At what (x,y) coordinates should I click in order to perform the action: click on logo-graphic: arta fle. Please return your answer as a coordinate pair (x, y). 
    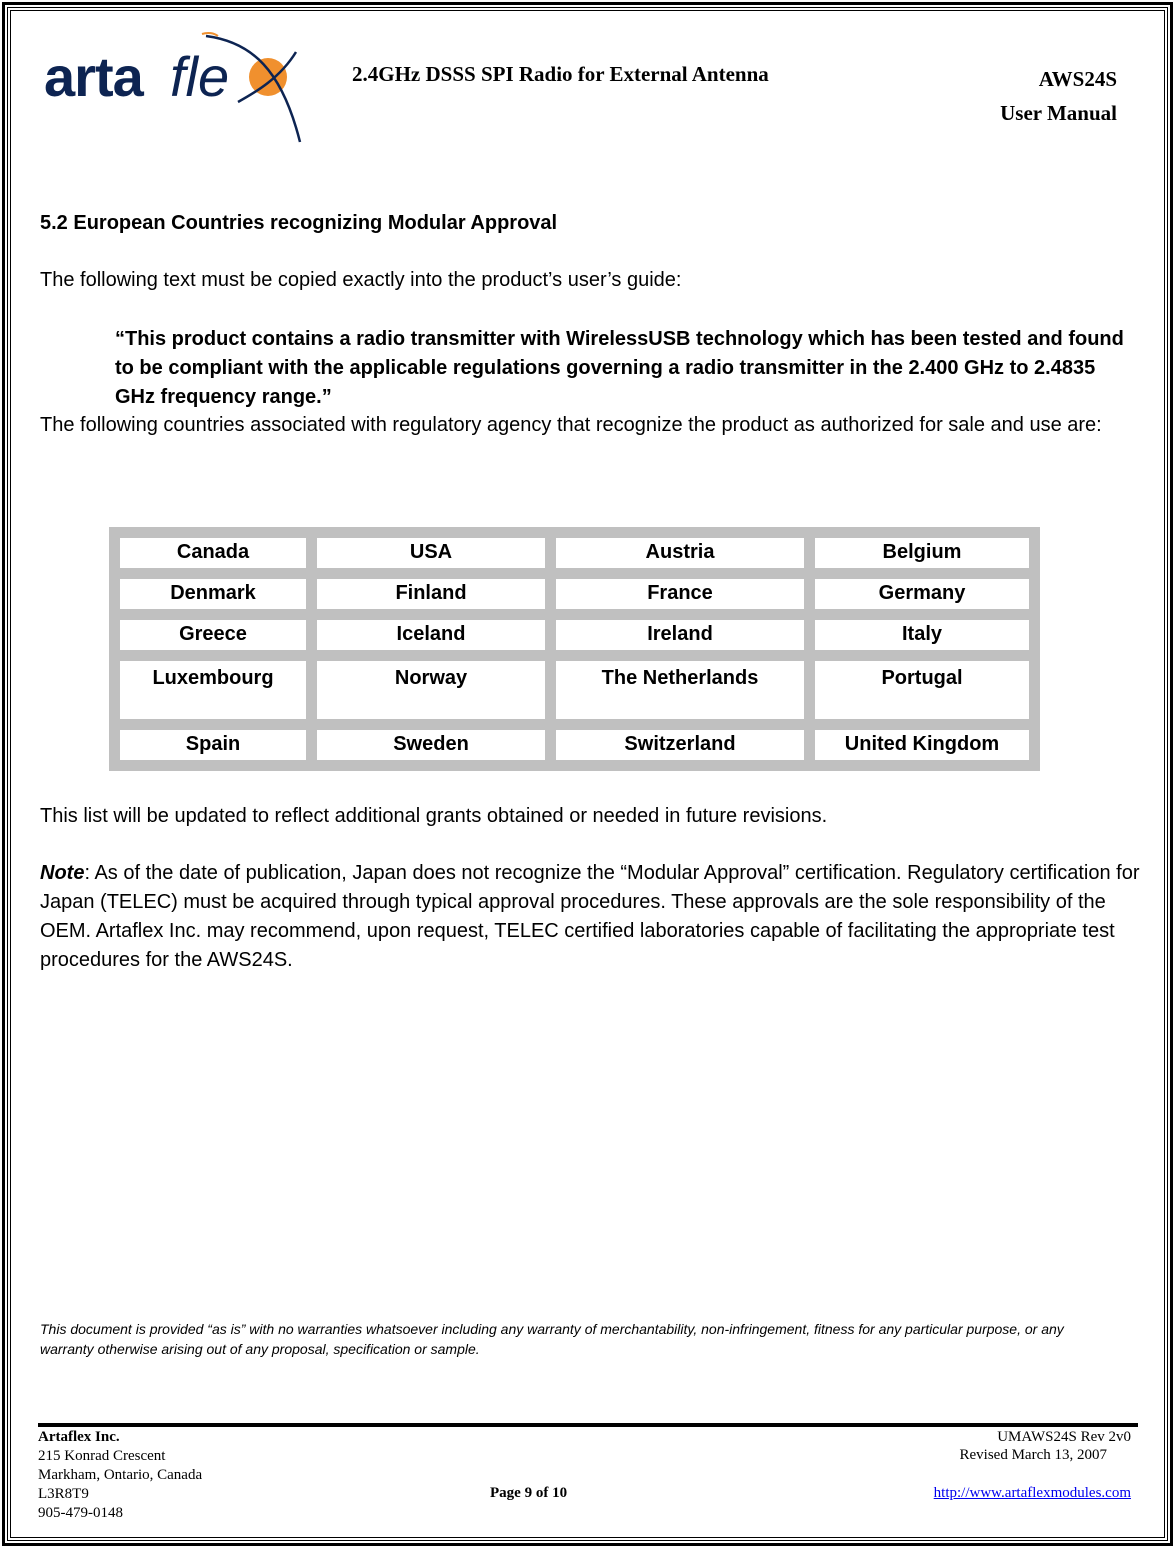
    Looking at the image, I should click on (173, 87).